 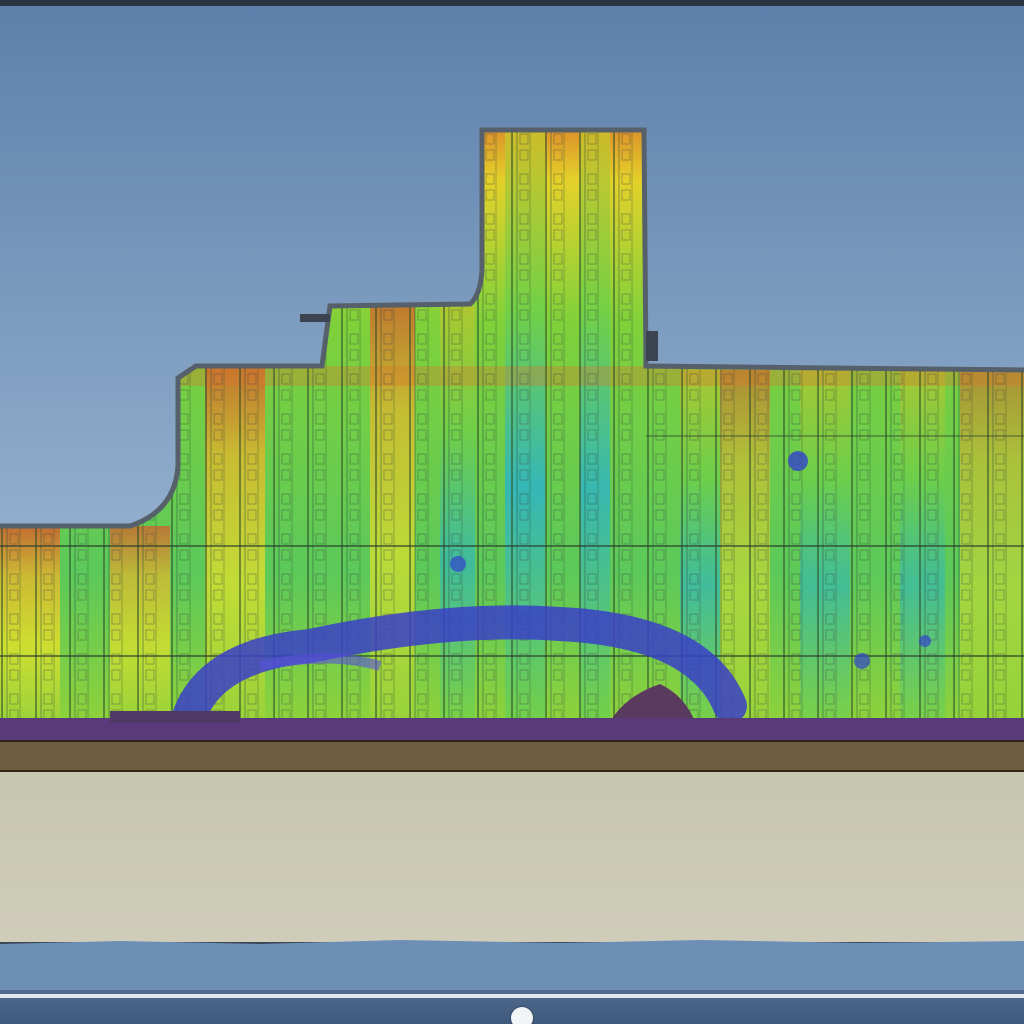 I want to click on playback-track, so click(x=512, y=996).